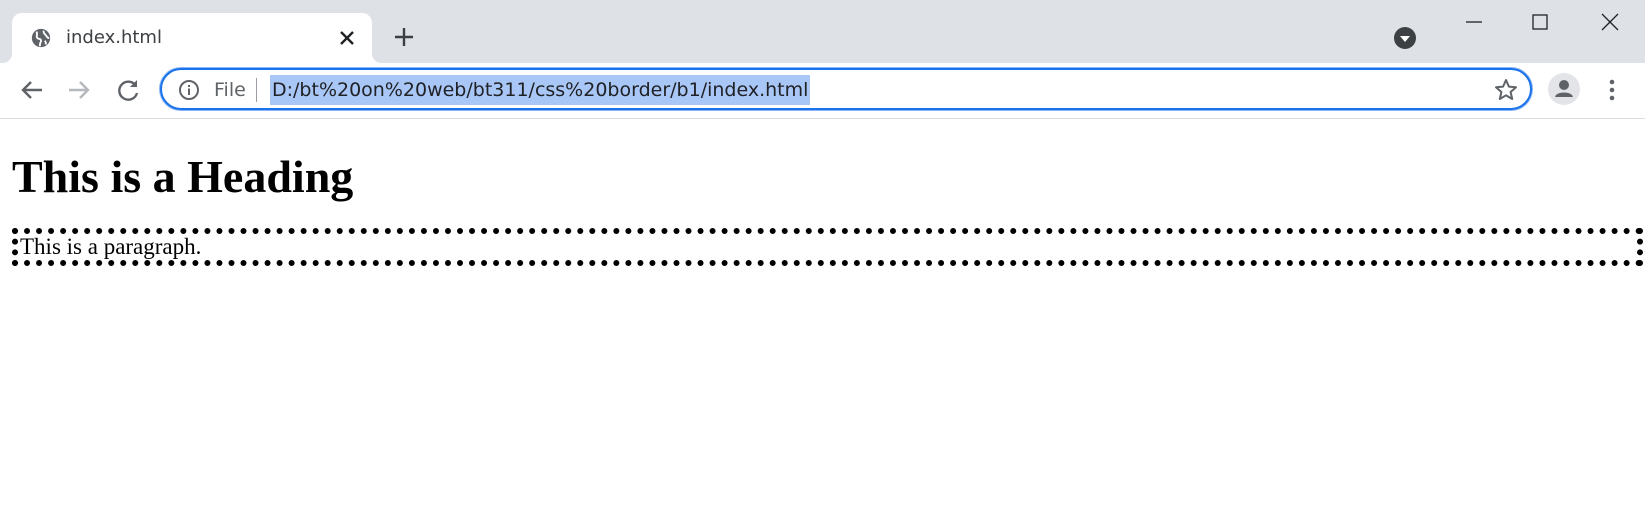  I want to click on reload-icon, so click(128, 90).